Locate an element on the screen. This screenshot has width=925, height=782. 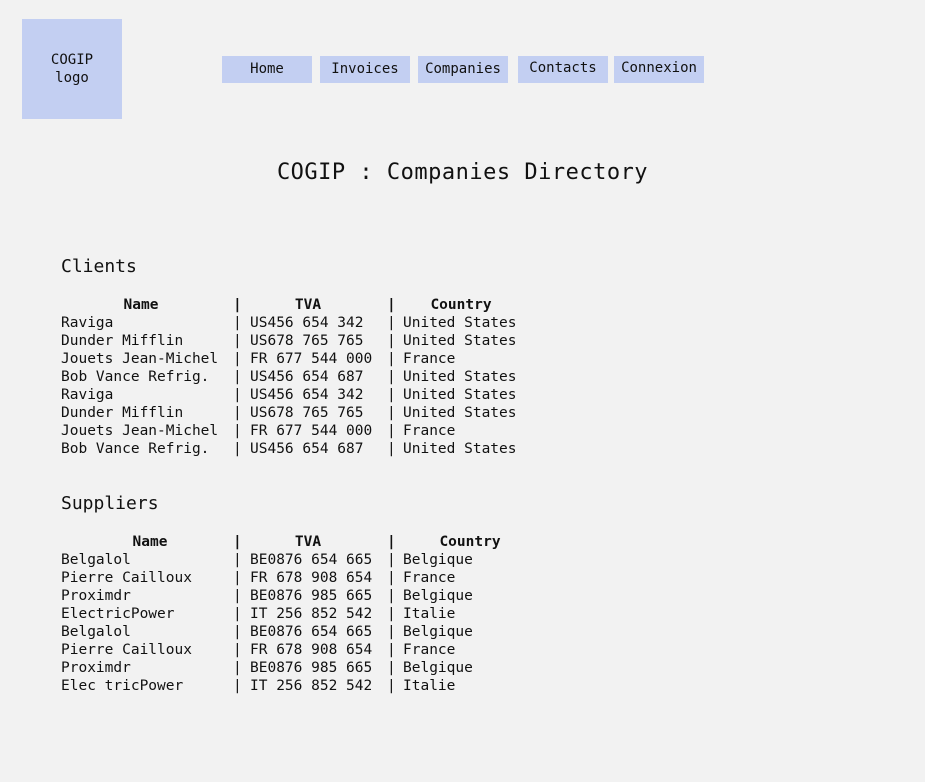
nav-connexion-button: Connexion is located at coordinates (659, 69).